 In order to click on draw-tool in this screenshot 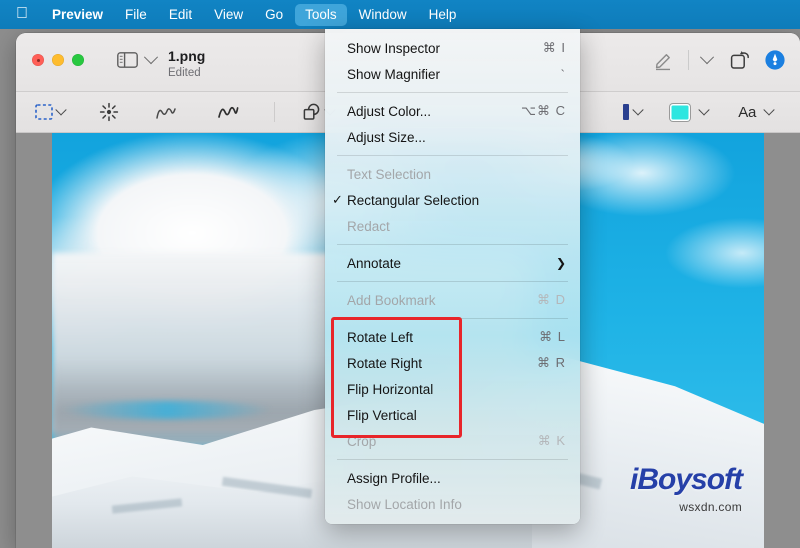, I will do `click(228, 112)`.